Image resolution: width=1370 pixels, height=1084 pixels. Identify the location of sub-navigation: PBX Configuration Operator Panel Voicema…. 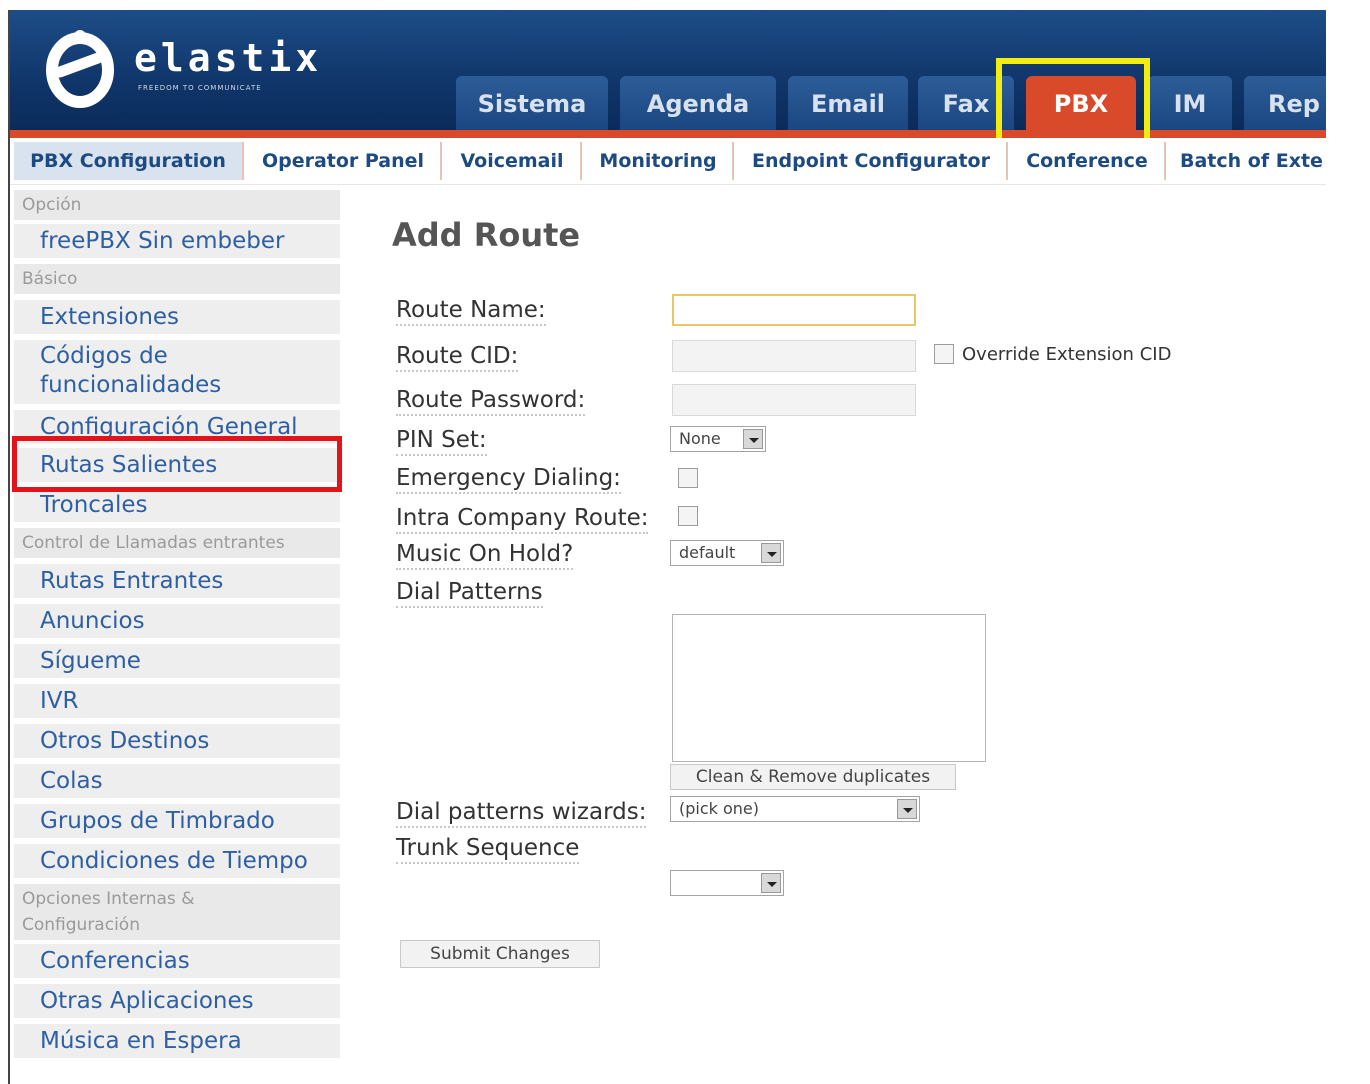
(668, 161).